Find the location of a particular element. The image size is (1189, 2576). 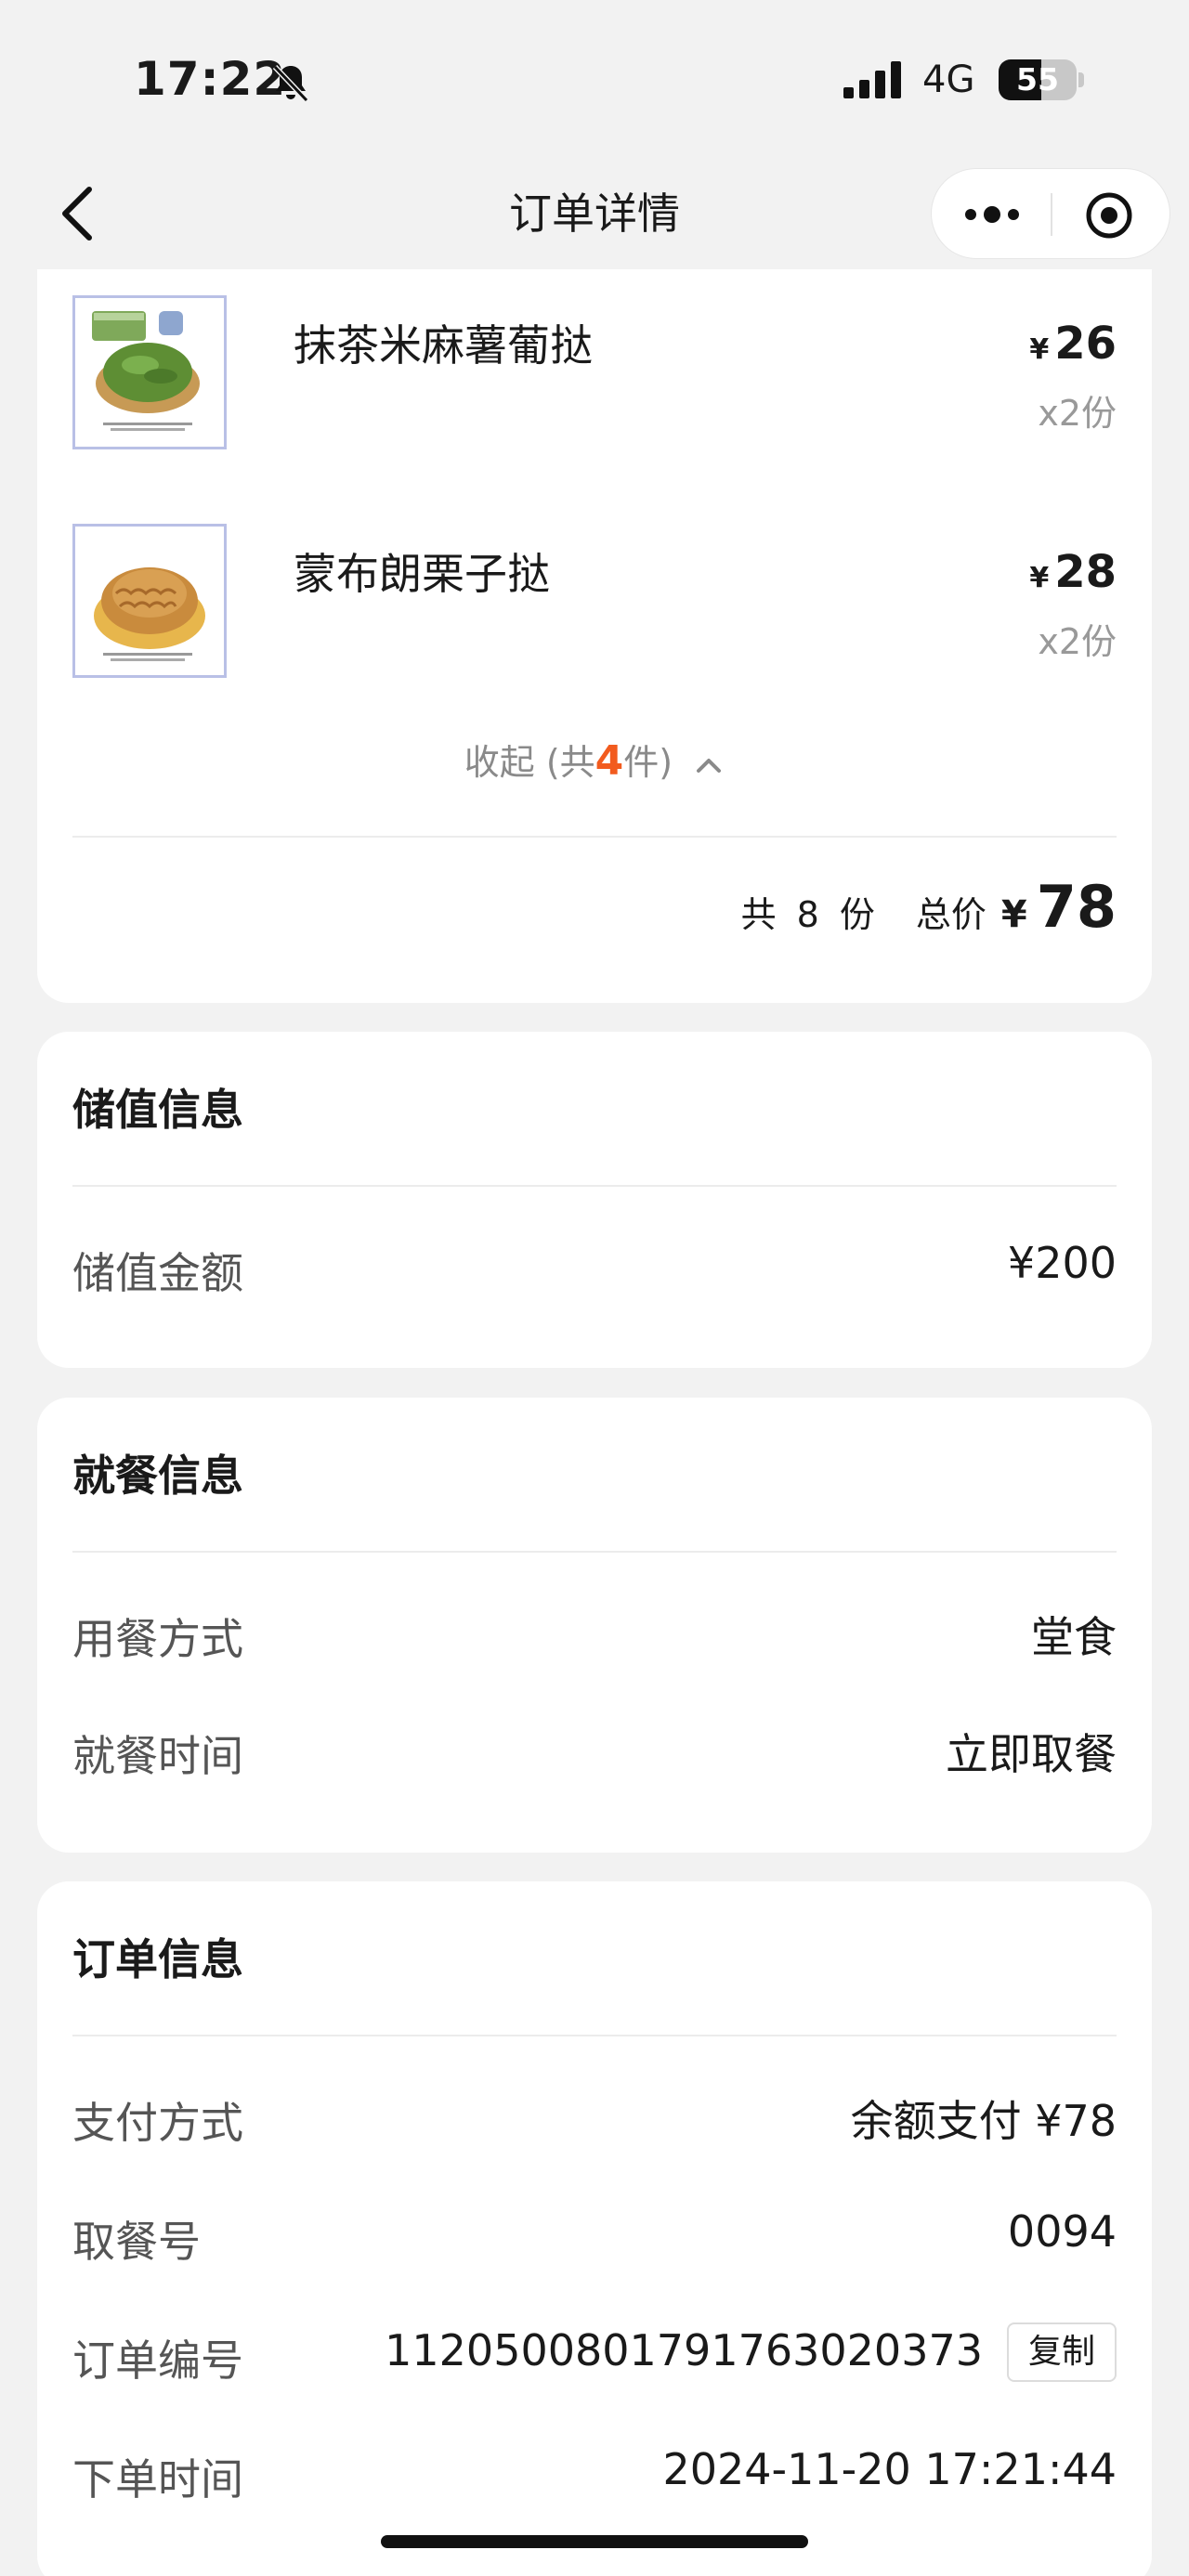

home-indicator is located at coordinates (594, 2541).